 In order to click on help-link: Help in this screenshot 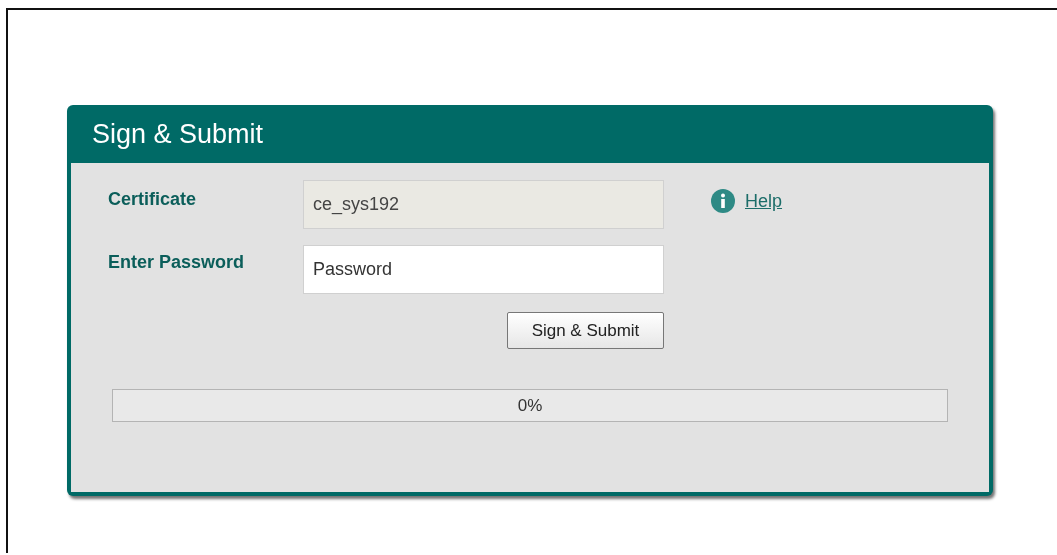, I will do `click(764, 201)`.